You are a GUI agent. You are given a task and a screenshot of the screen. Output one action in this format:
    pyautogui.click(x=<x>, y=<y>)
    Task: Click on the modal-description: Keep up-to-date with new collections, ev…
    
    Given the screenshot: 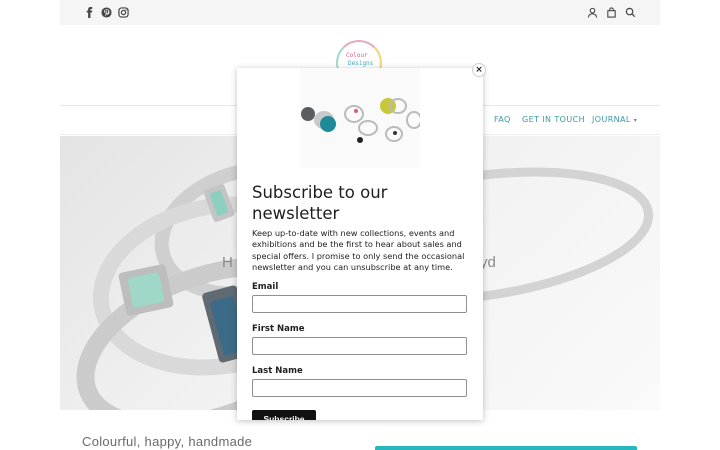 What is the action you would take?
    pyautogui.click(x=358, y=250)
    